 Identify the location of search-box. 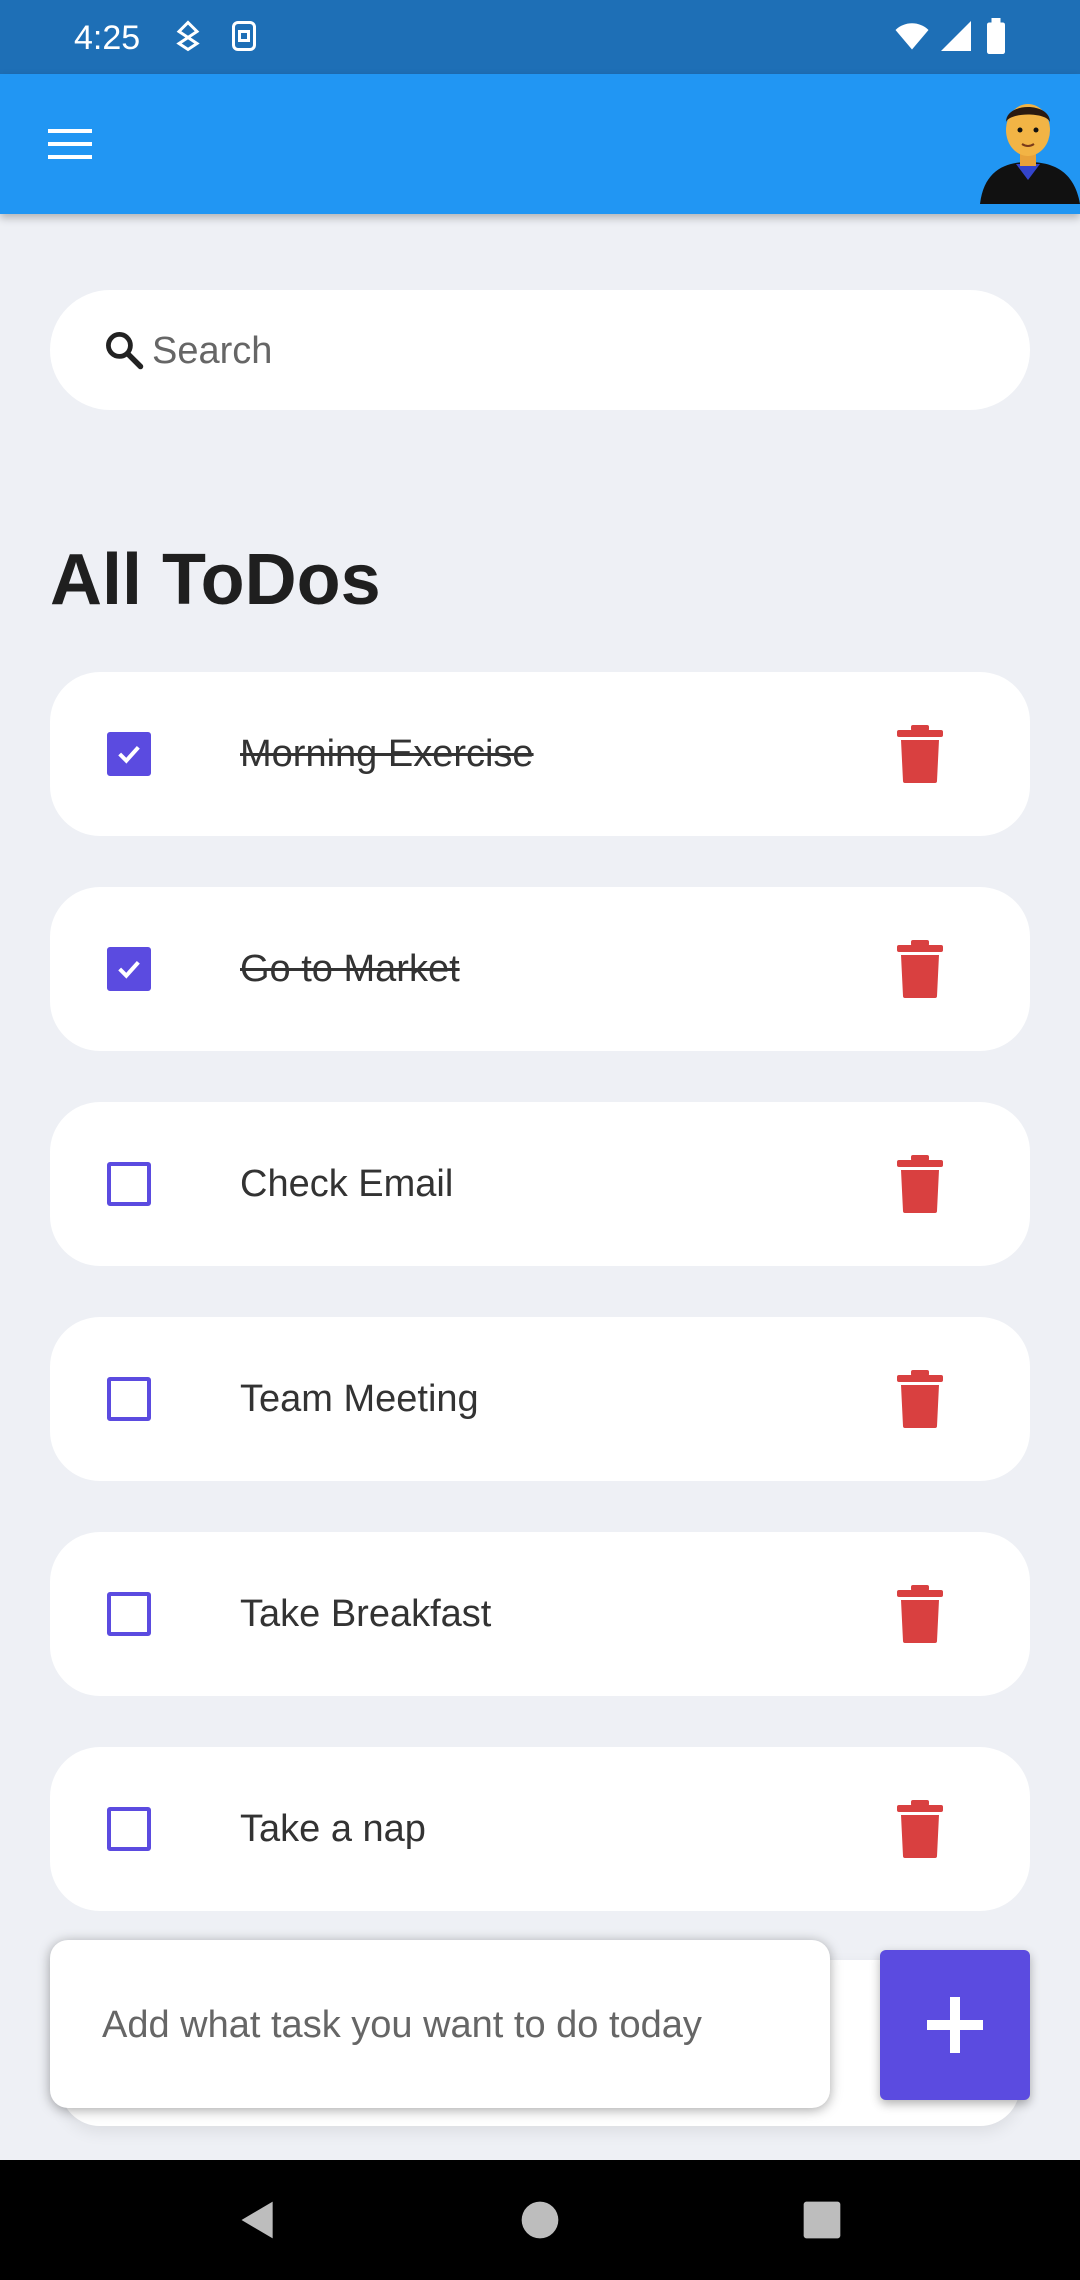
(540, 350).